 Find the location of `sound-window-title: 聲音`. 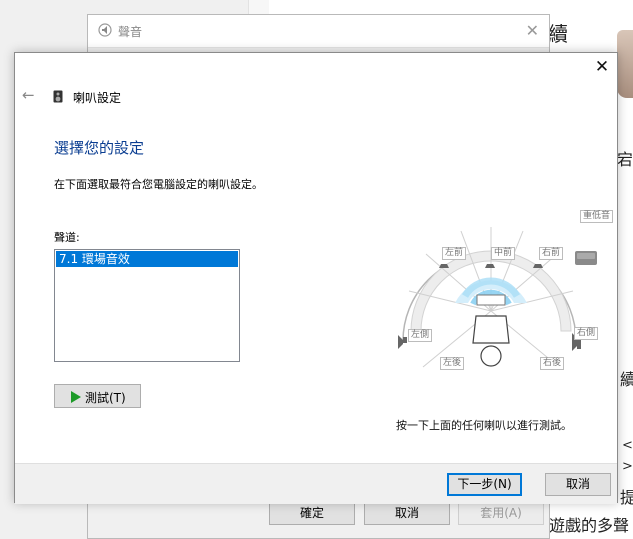

sound-window-title: 聲音 is located at coordinates (130, 32).